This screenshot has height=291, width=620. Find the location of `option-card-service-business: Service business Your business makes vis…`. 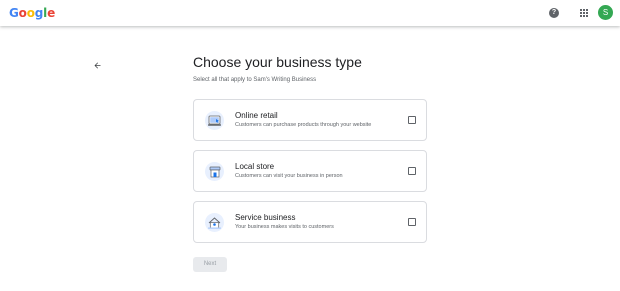

option-card-service-business: Service business Your business makes vis… is located at coordinates (310, 222).